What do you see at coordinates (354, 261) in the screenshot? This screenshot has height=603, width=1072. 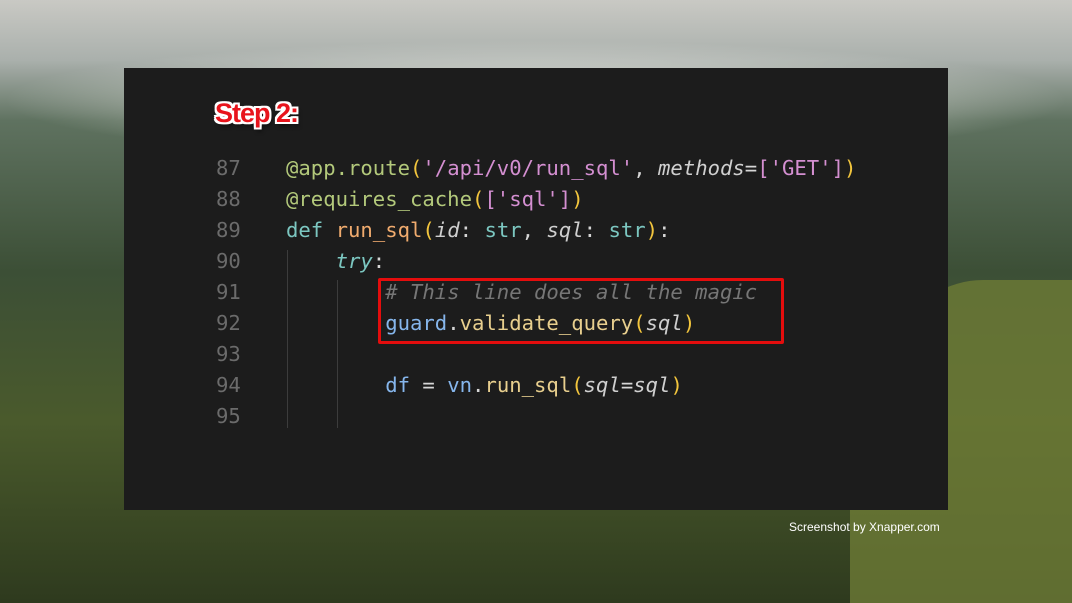 I see `code-token: try` at bounding box center [354, 261].